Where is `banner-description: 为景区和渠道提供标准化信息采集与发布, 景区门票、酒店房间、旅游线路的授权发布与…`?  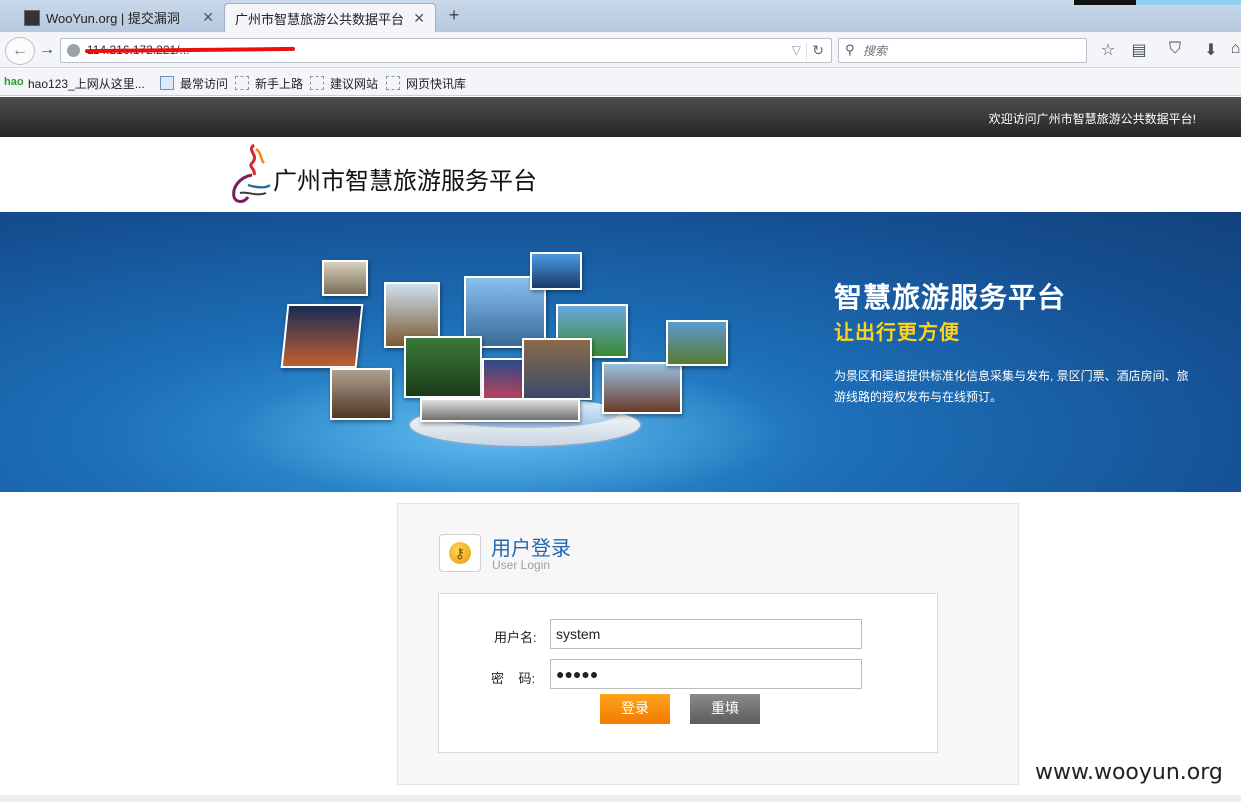 banner-description: 为景区和渠道提供标准化信息采集与发布, 景区门票、酒店房间、旅游线路的授权发布与… is located at coordinates (1011, 386).